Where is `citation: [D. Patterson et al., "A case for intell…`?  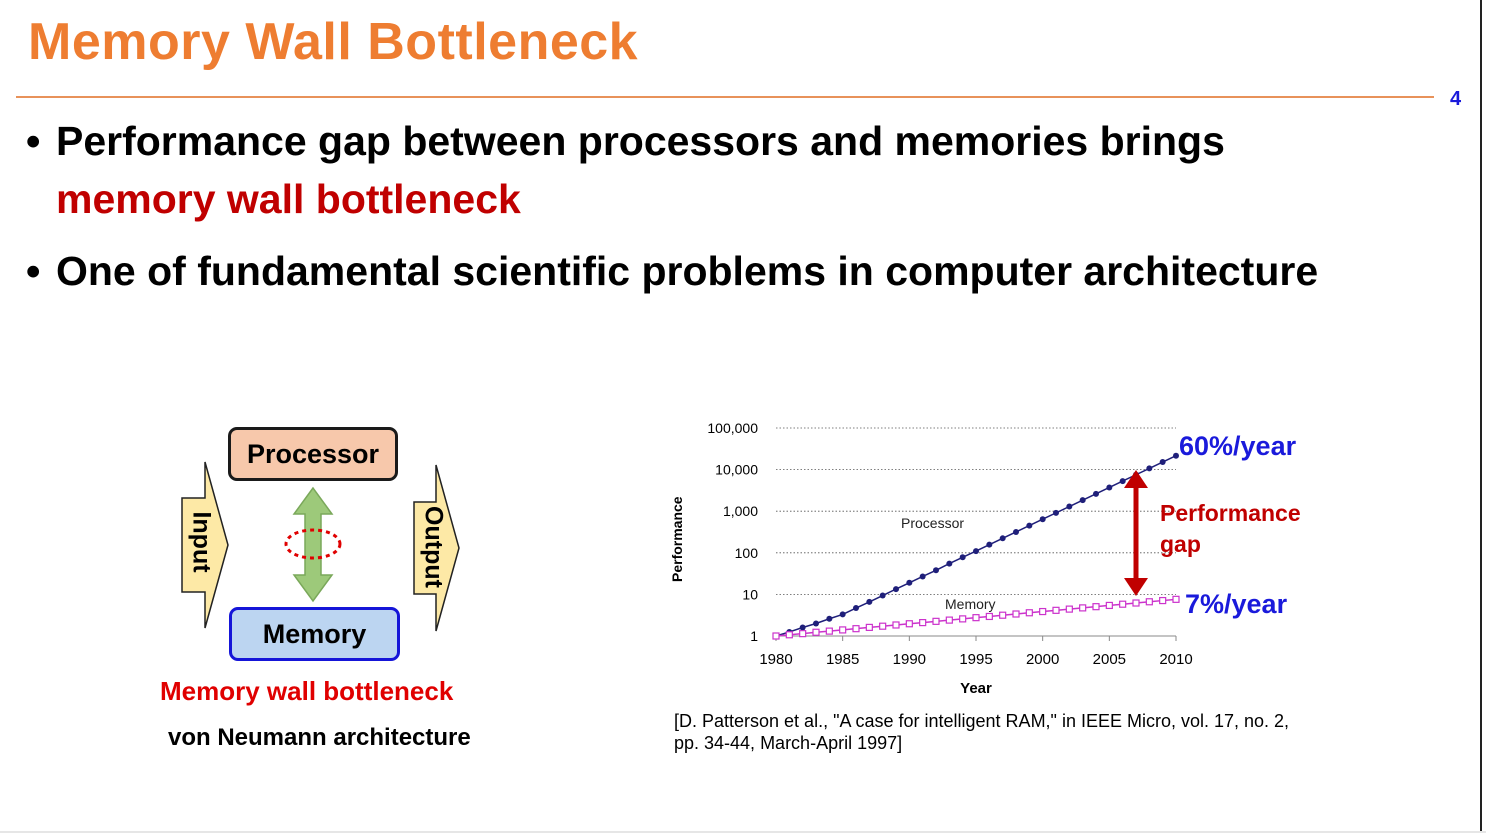 citation: [D. Patterson et al., "A case for intell… is located at coordinates (981, 732).